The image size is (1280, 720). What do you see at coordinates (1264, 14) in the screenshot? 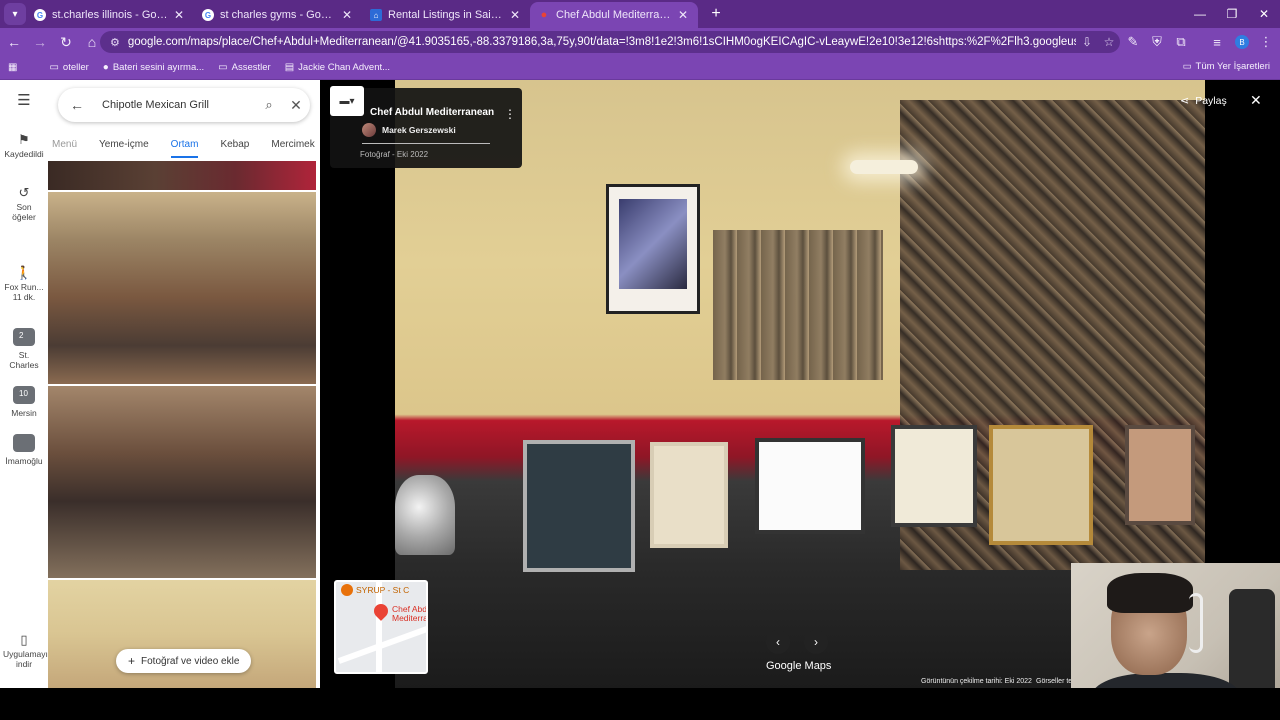
I see `window-close-icon: ✕` at bounding box center [1264, 14].